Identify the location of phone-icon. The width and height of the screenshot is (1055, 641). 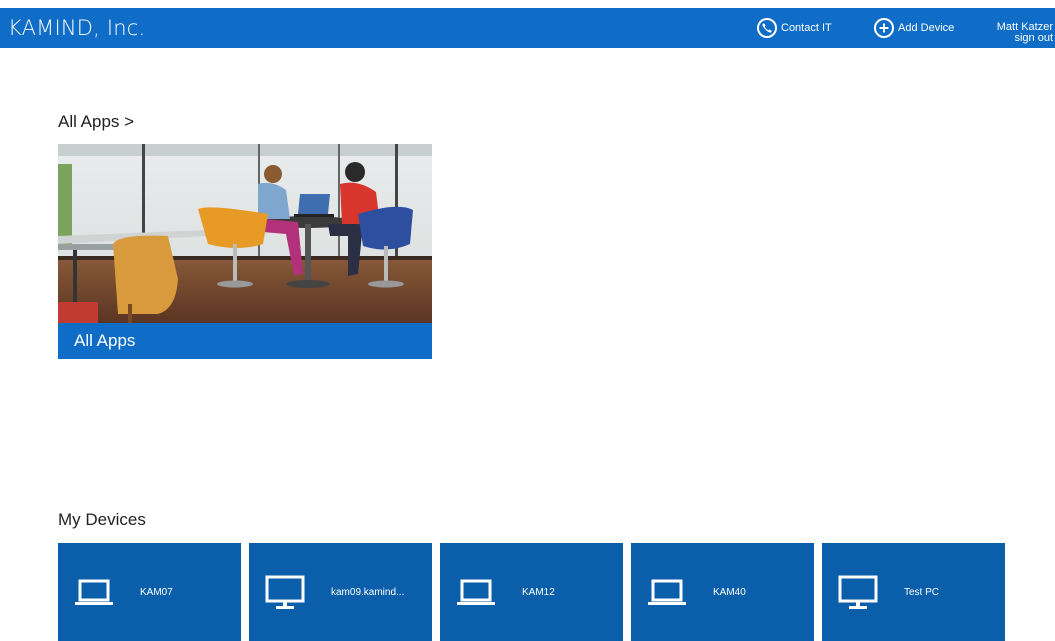
(767, 28).